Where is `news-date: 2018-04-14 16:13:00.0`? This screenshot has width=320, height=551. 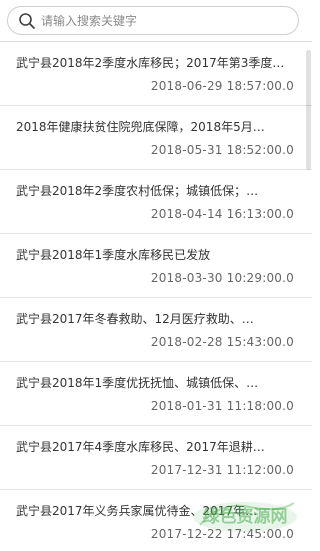 news-date: 2018-04-14 16:13:00.0 is located at coordinates (222, 214).